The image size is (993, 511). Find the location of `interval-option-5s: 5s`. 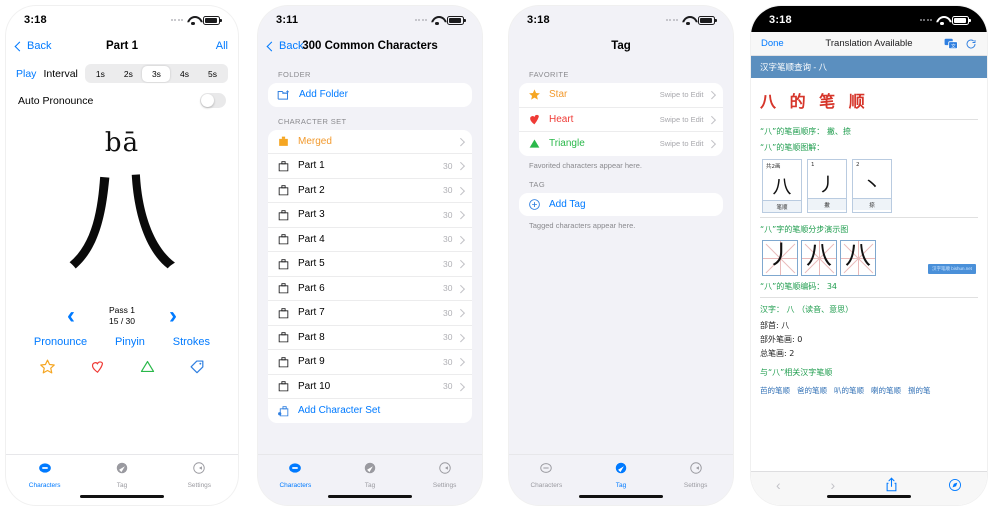

interval-option-5s: 5s is located at coordinates (213, 74).